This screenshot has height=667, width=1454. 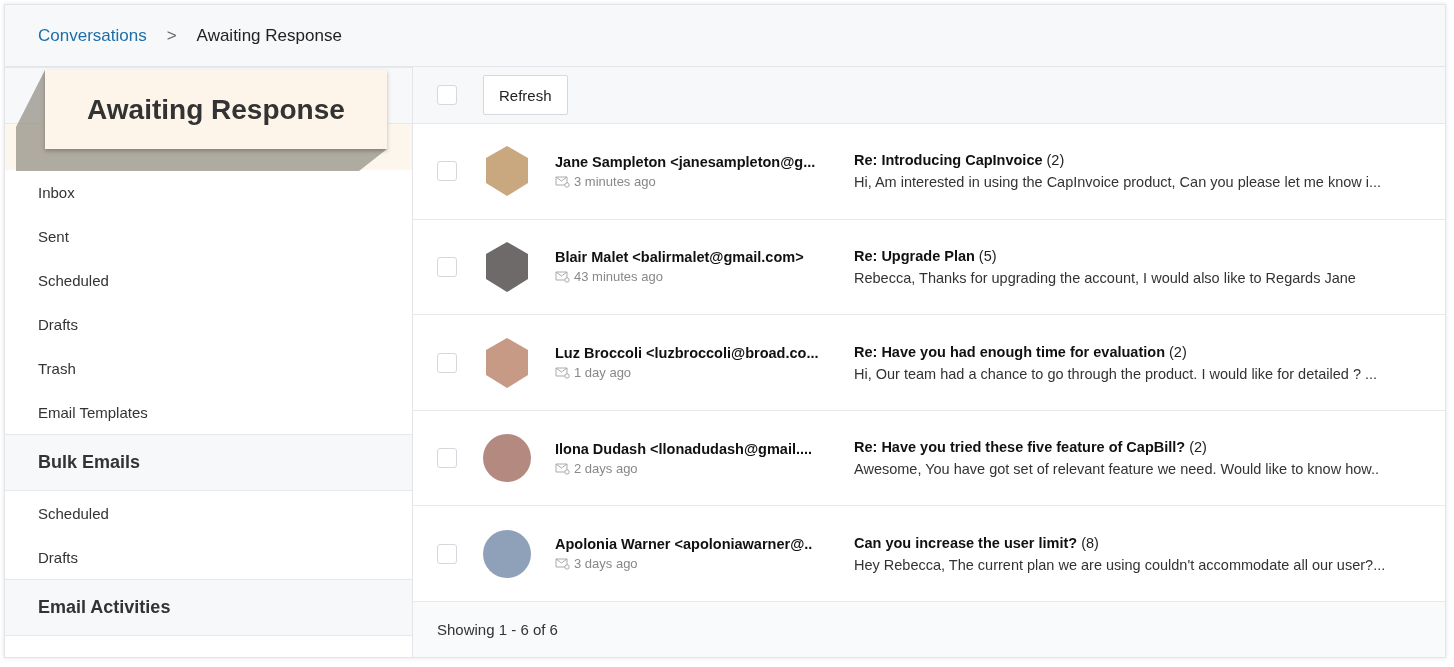 I want to click on sender-name: Blair Malet <balirmalet@gmail.com>, so click(x=680, y=257).